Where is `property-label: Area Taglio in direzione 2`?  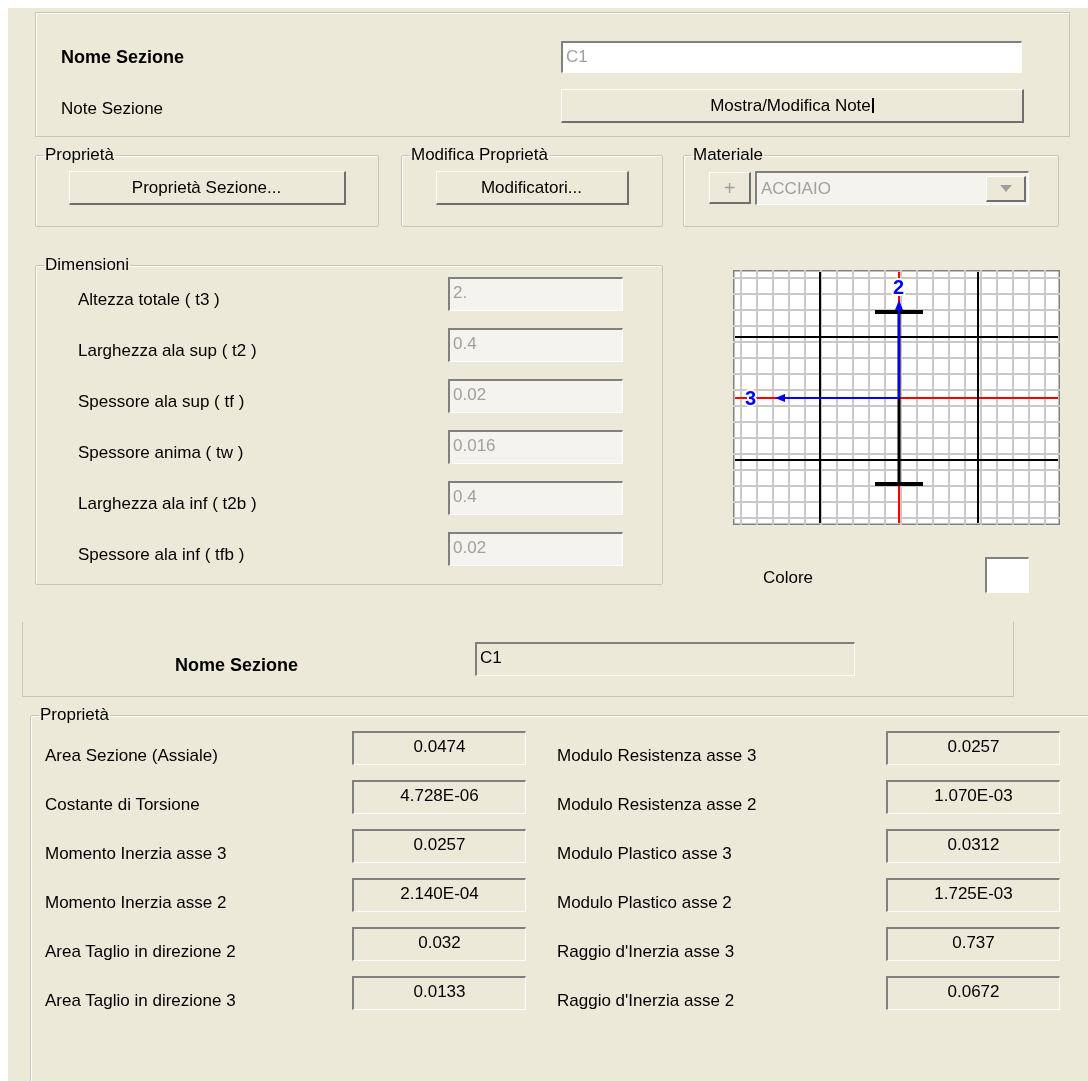 property-label: Area Taglio in direzione 2 is located at coordinates (141, 952).